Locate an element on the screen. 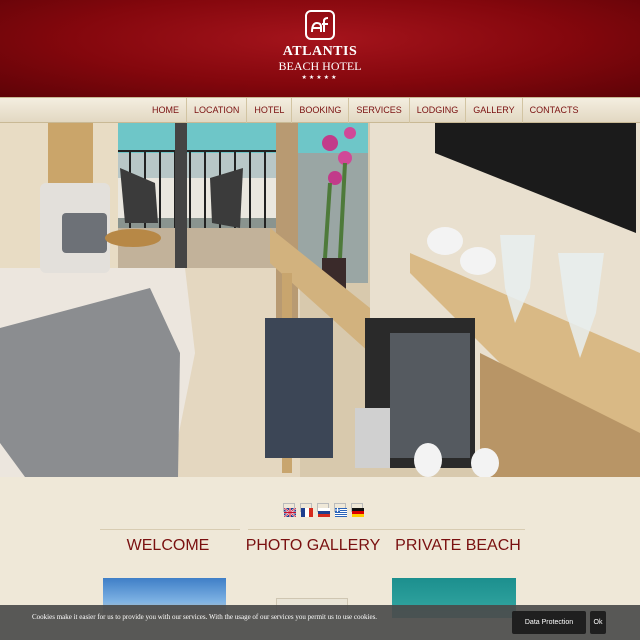  nav-item-booking: BOOKING is located at coordinates (319, 111).